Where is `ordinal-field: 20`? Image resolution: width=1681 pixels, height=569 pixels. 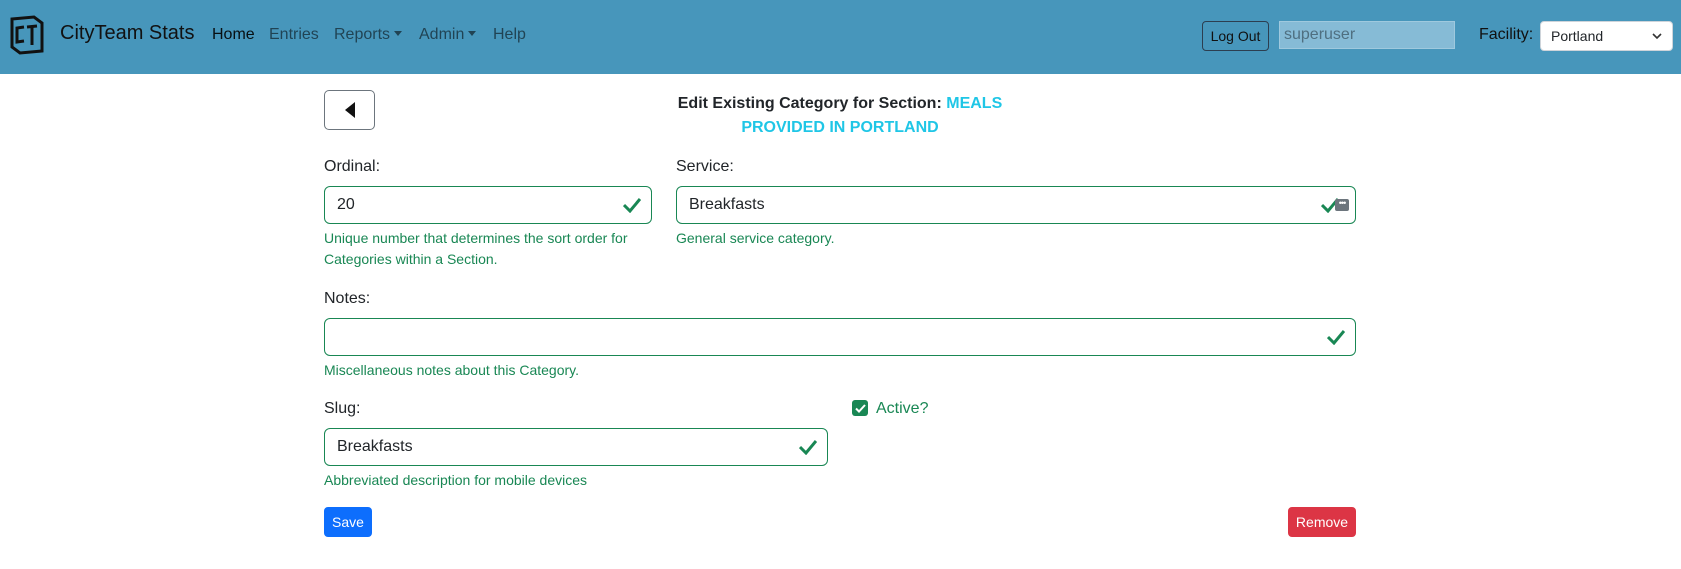 ordinal-field: 20 is located at coordinates (488, 205).